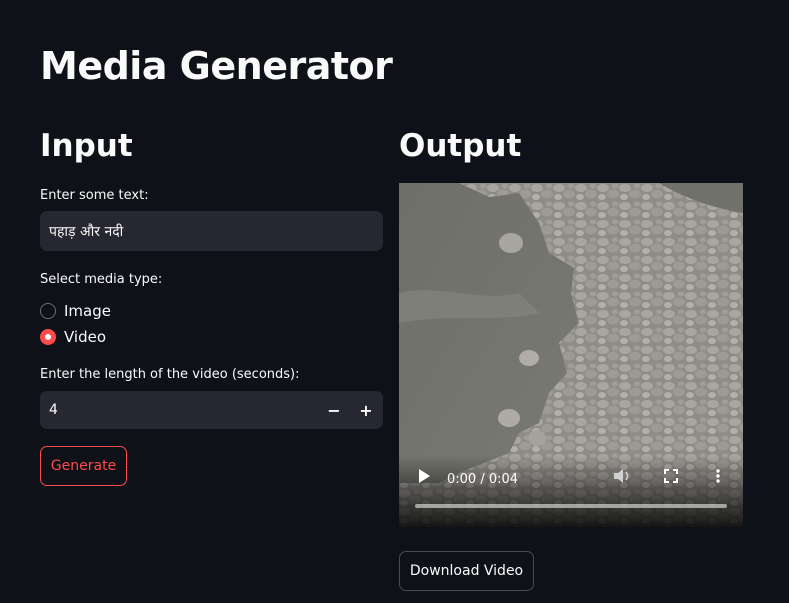 This screenshot has height=603, width=789. Describe the element at coordinates (211, 231) in the screenshot. I see `text-input: पहाड़ और नदी` at that location.